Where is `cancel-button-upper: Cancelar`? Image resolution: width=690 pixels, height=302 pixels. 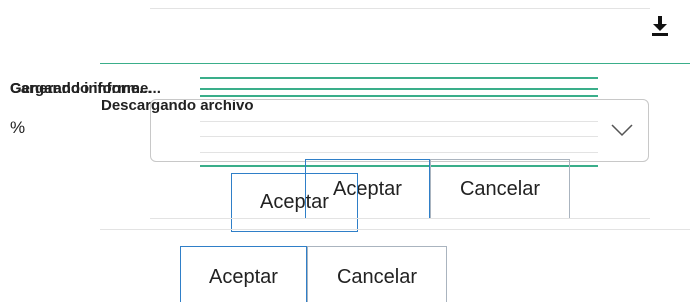
cancel-button-upper: Cancelar is located at coordinates (500, 189).